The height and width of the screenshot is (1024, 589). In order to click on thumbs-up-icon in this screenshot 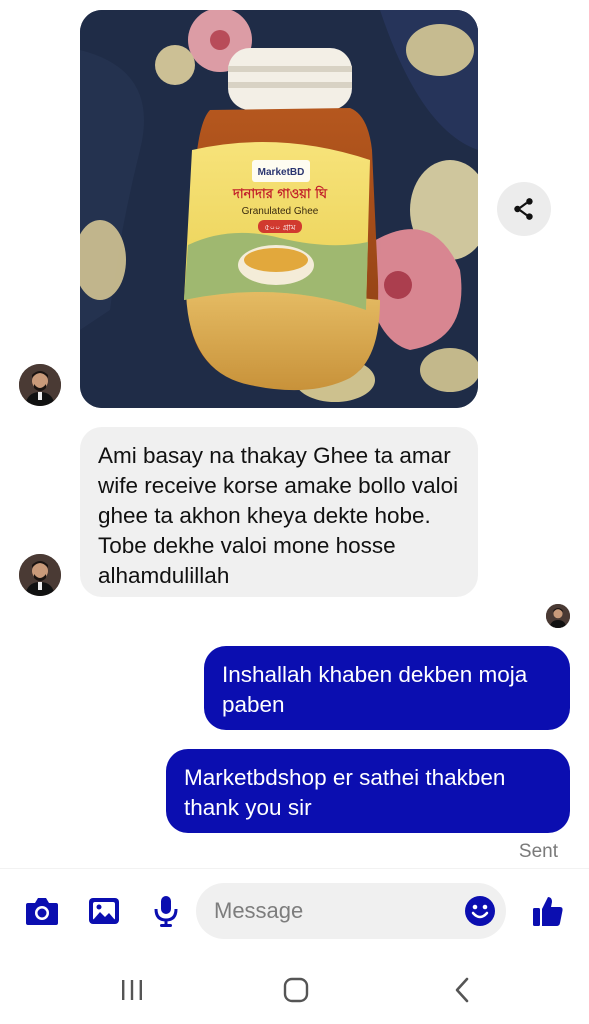, I will do `click(548, 911)`.